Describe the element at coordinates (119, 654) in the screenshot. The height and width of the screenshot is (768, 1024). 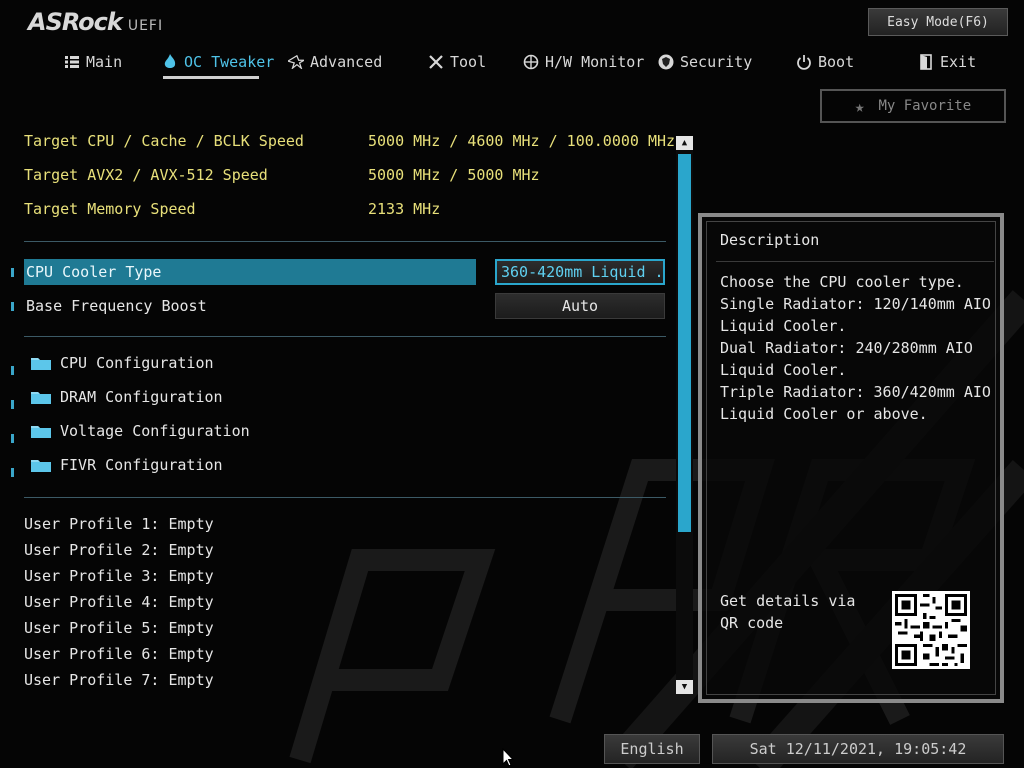
I see `user-profile-item: User Profile 6: Empty` at that location.